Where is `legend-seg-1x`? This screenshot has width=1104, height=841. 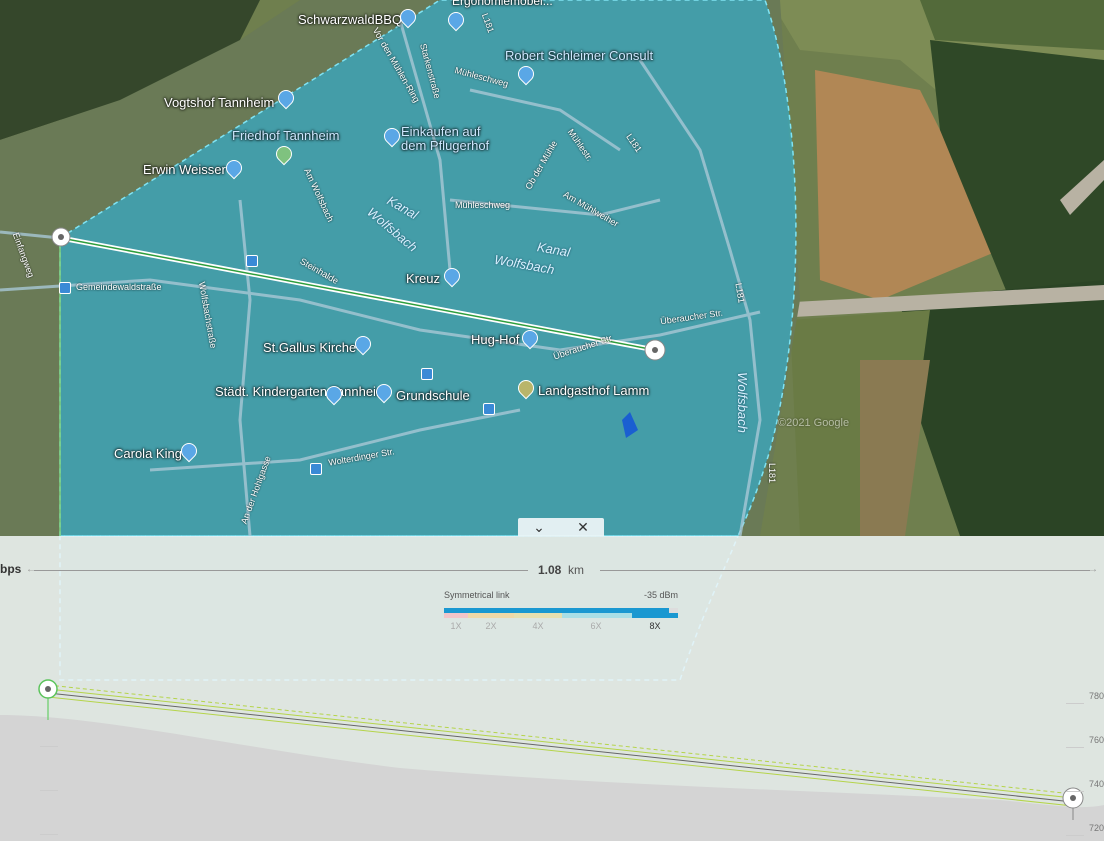
legend-seg-1x is located at coordinates (456, 615).